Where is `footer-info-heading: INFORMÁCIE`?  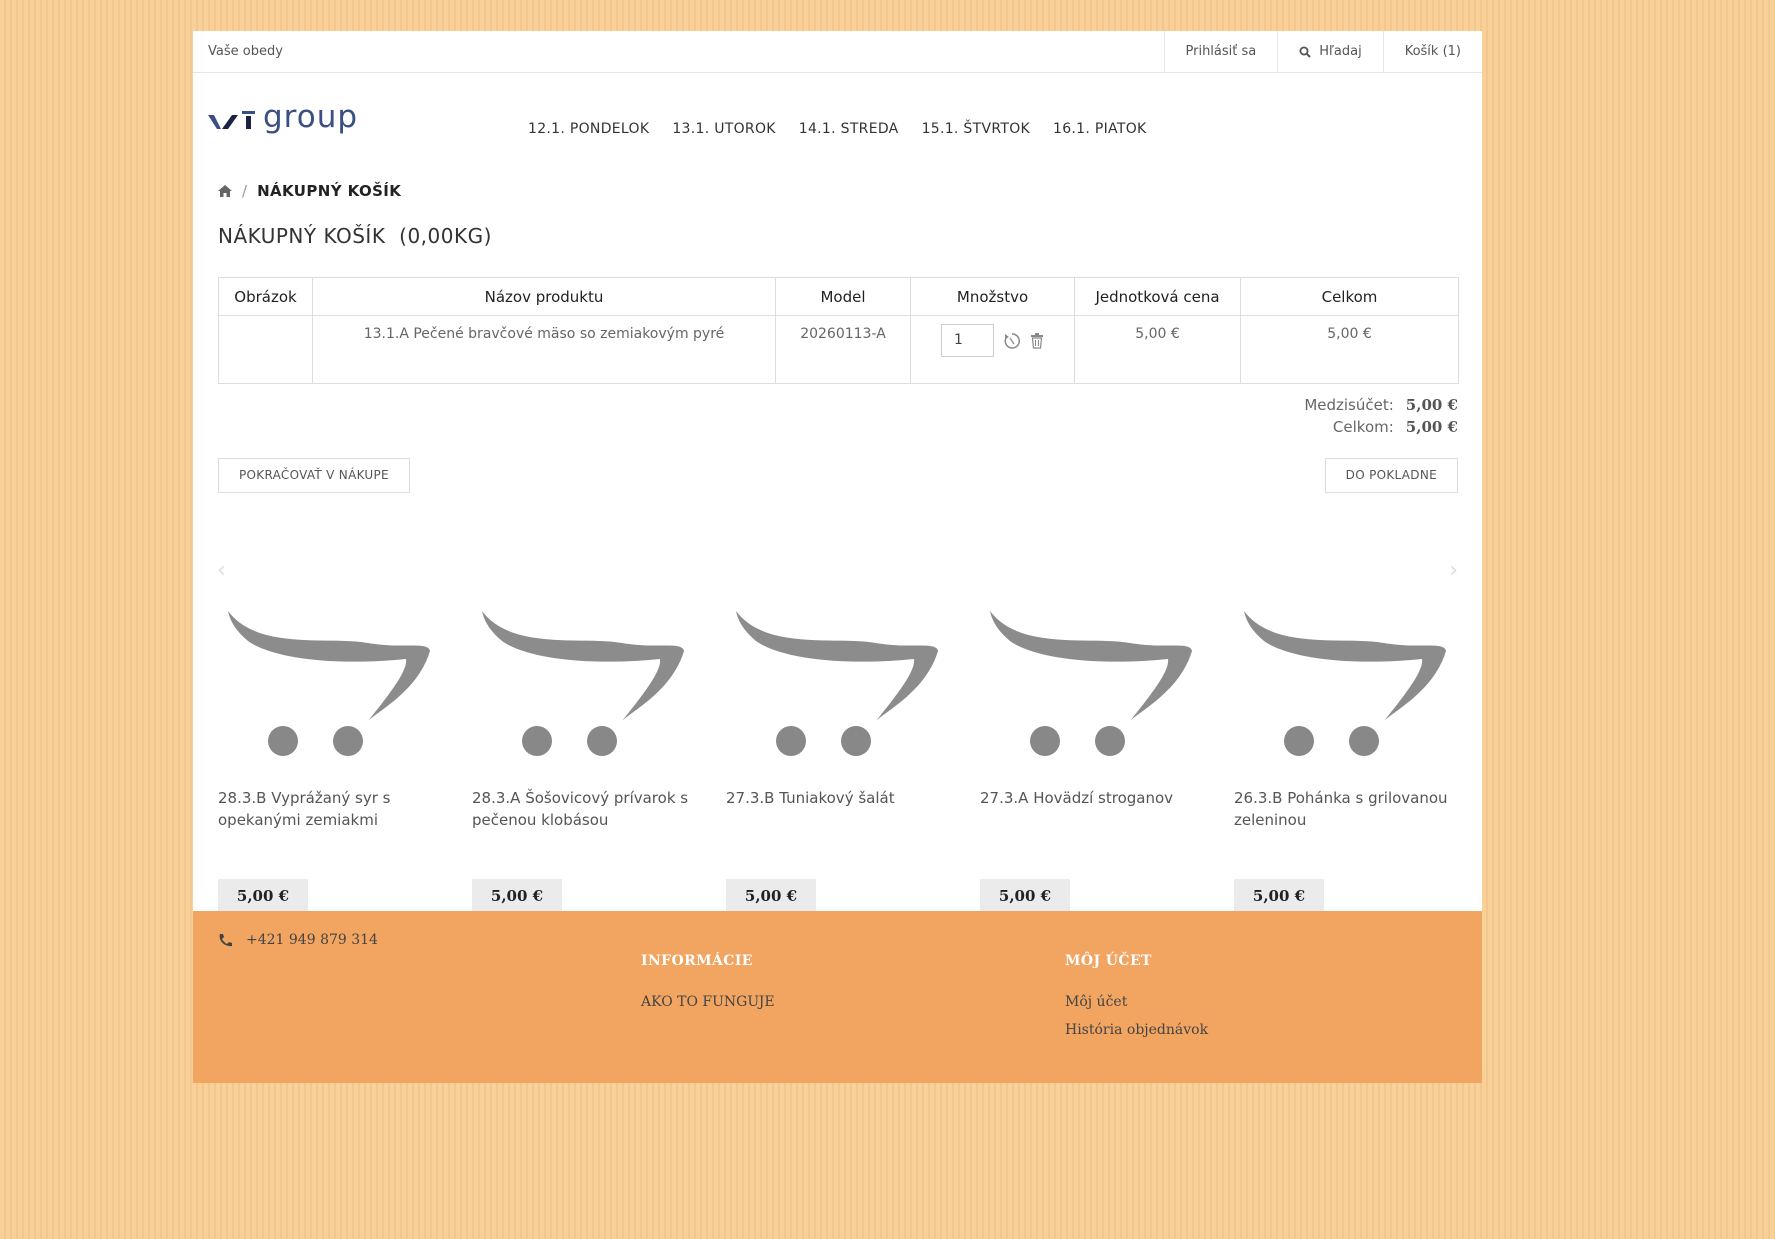 footer-info-heading: INFORMÁCIE is located at coordinates (697, 961).